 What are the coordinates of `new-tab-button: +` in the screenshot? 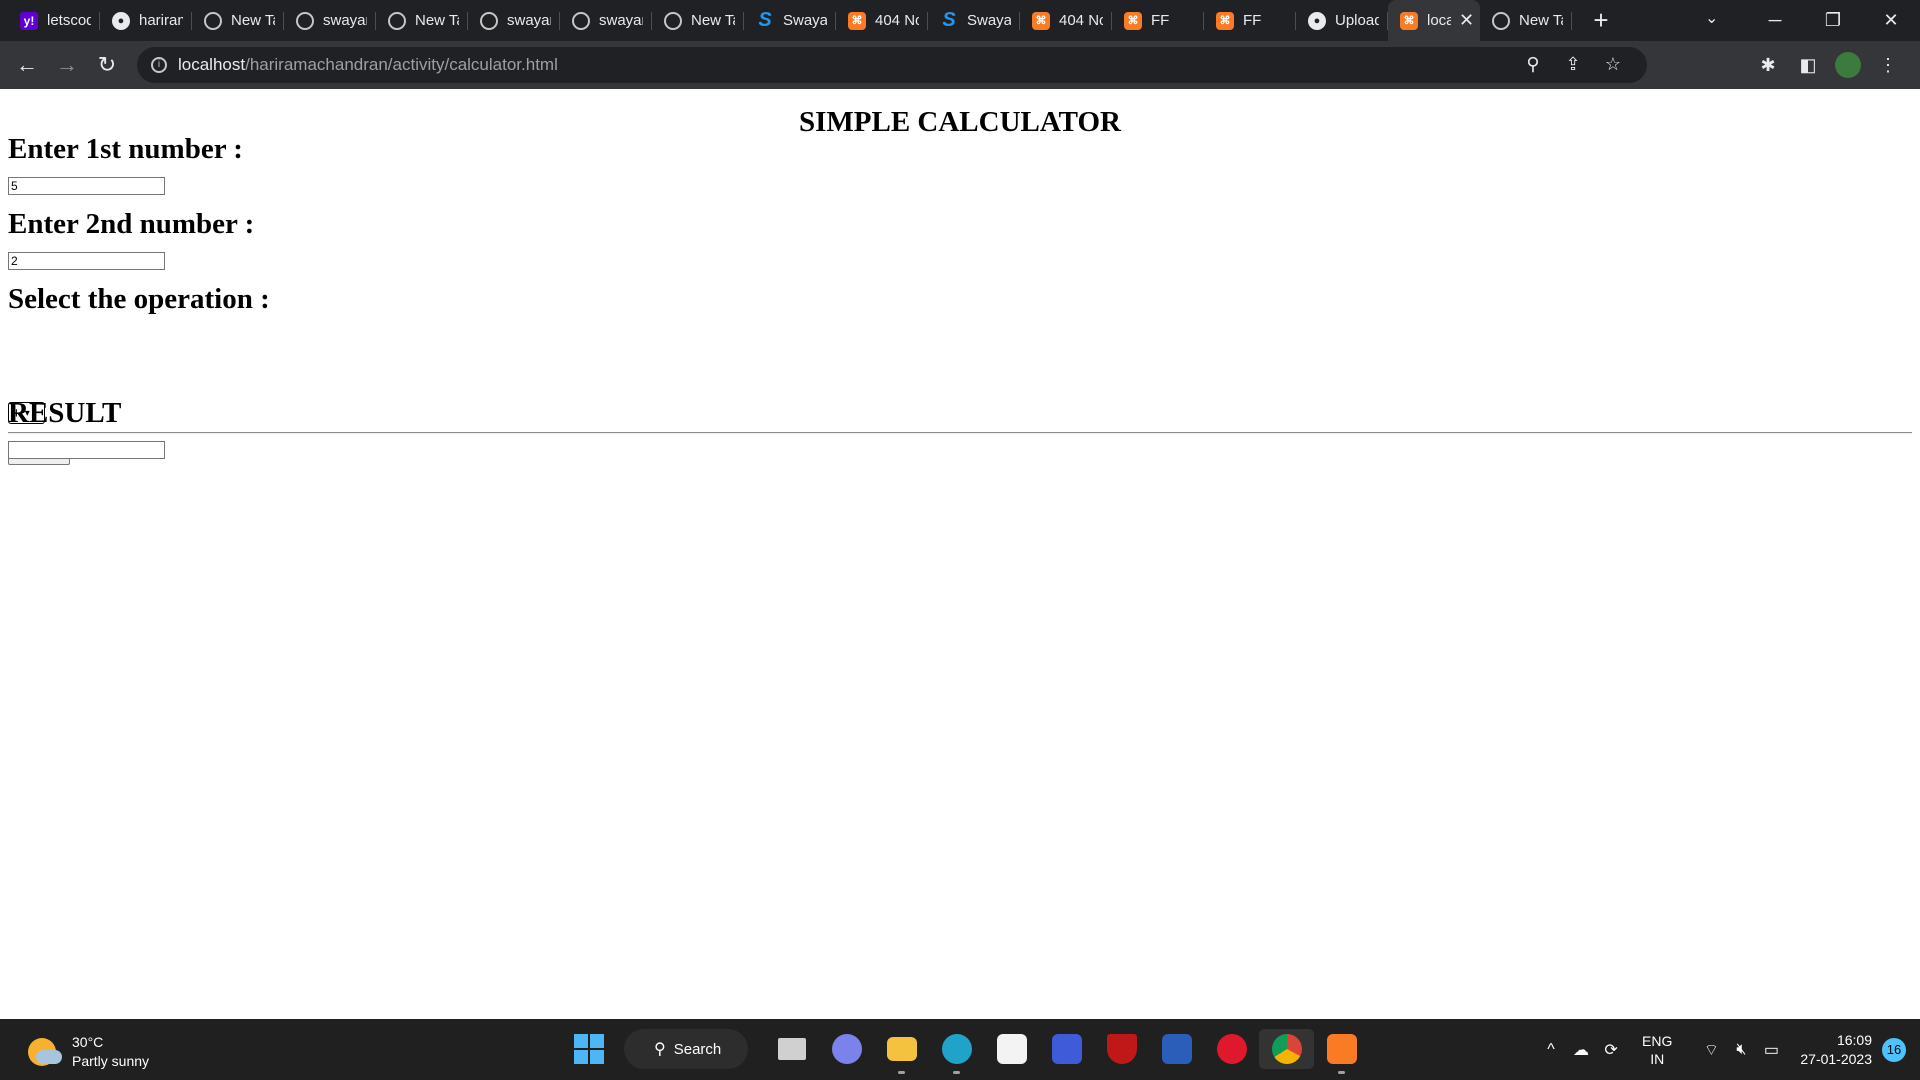 It's located at (1601, 20).